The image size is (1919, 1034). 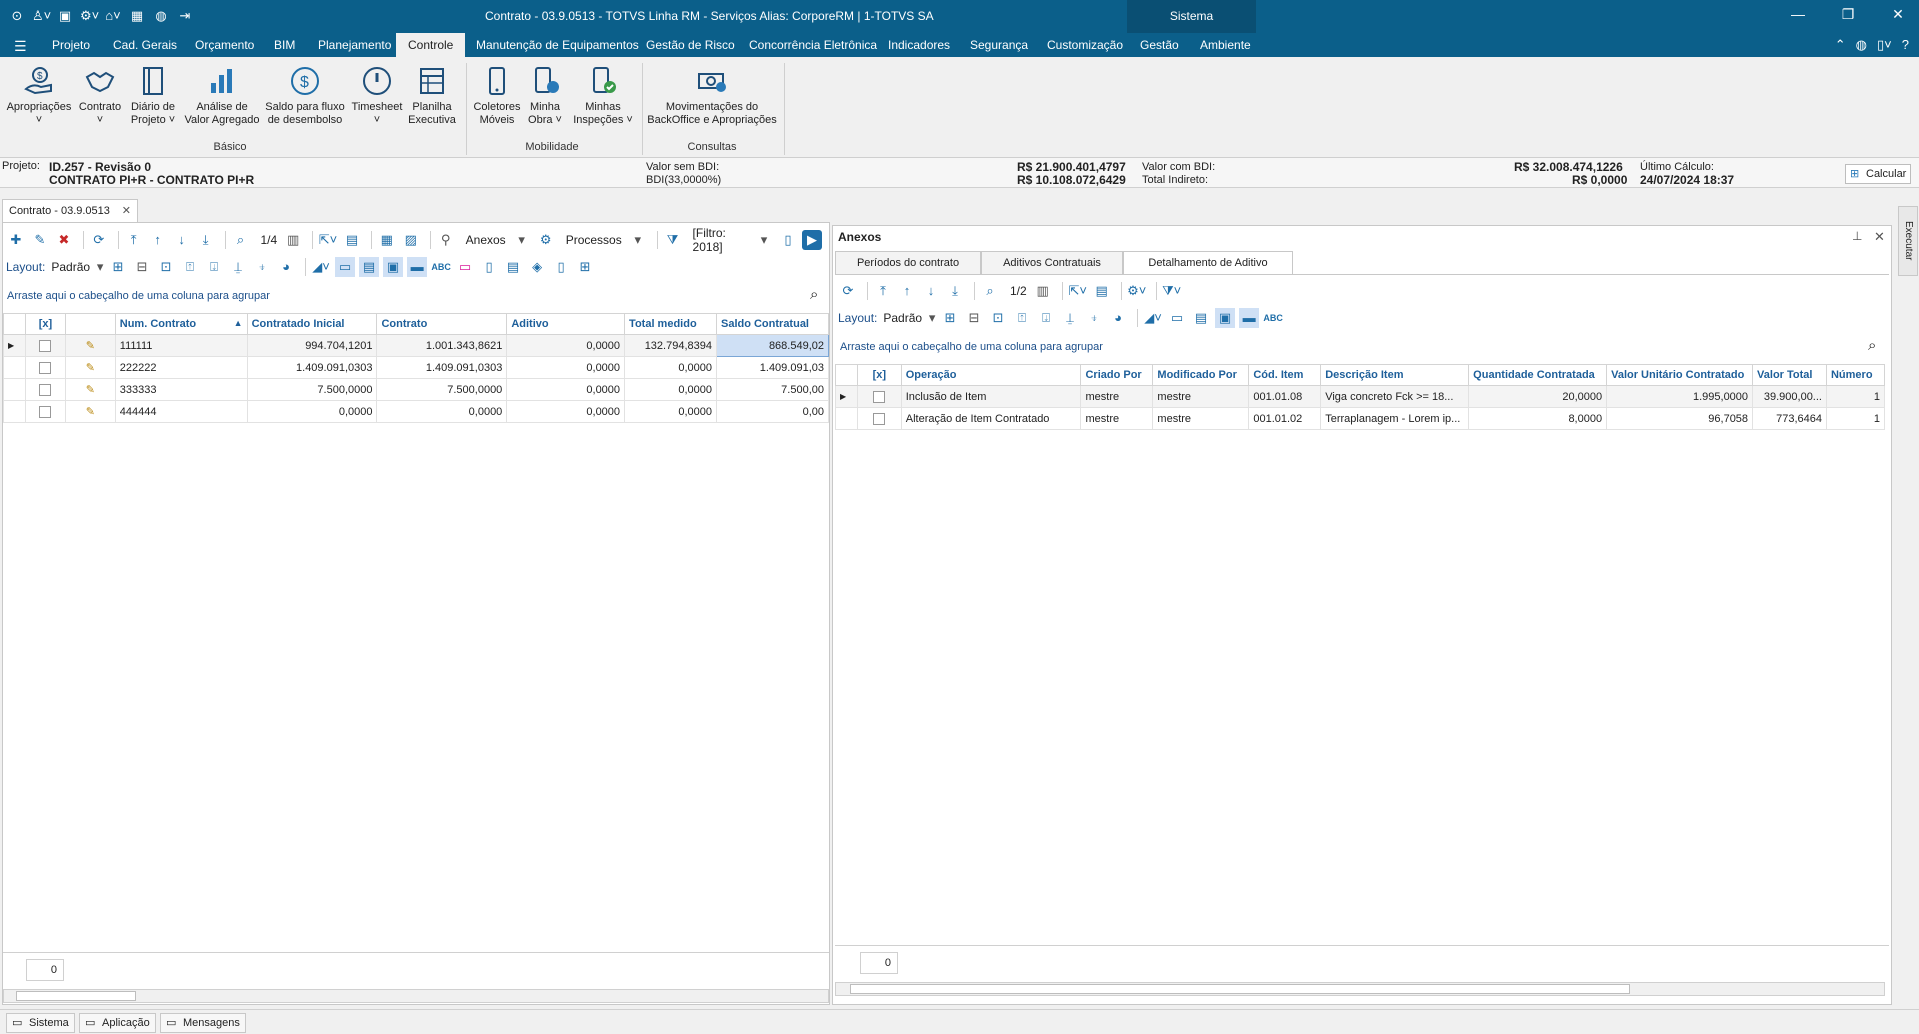 What do you see at coordinates (1078, 291) in the screenshot?
I see `export-icon: ⇱˅` at bounding box center [1078, 291].